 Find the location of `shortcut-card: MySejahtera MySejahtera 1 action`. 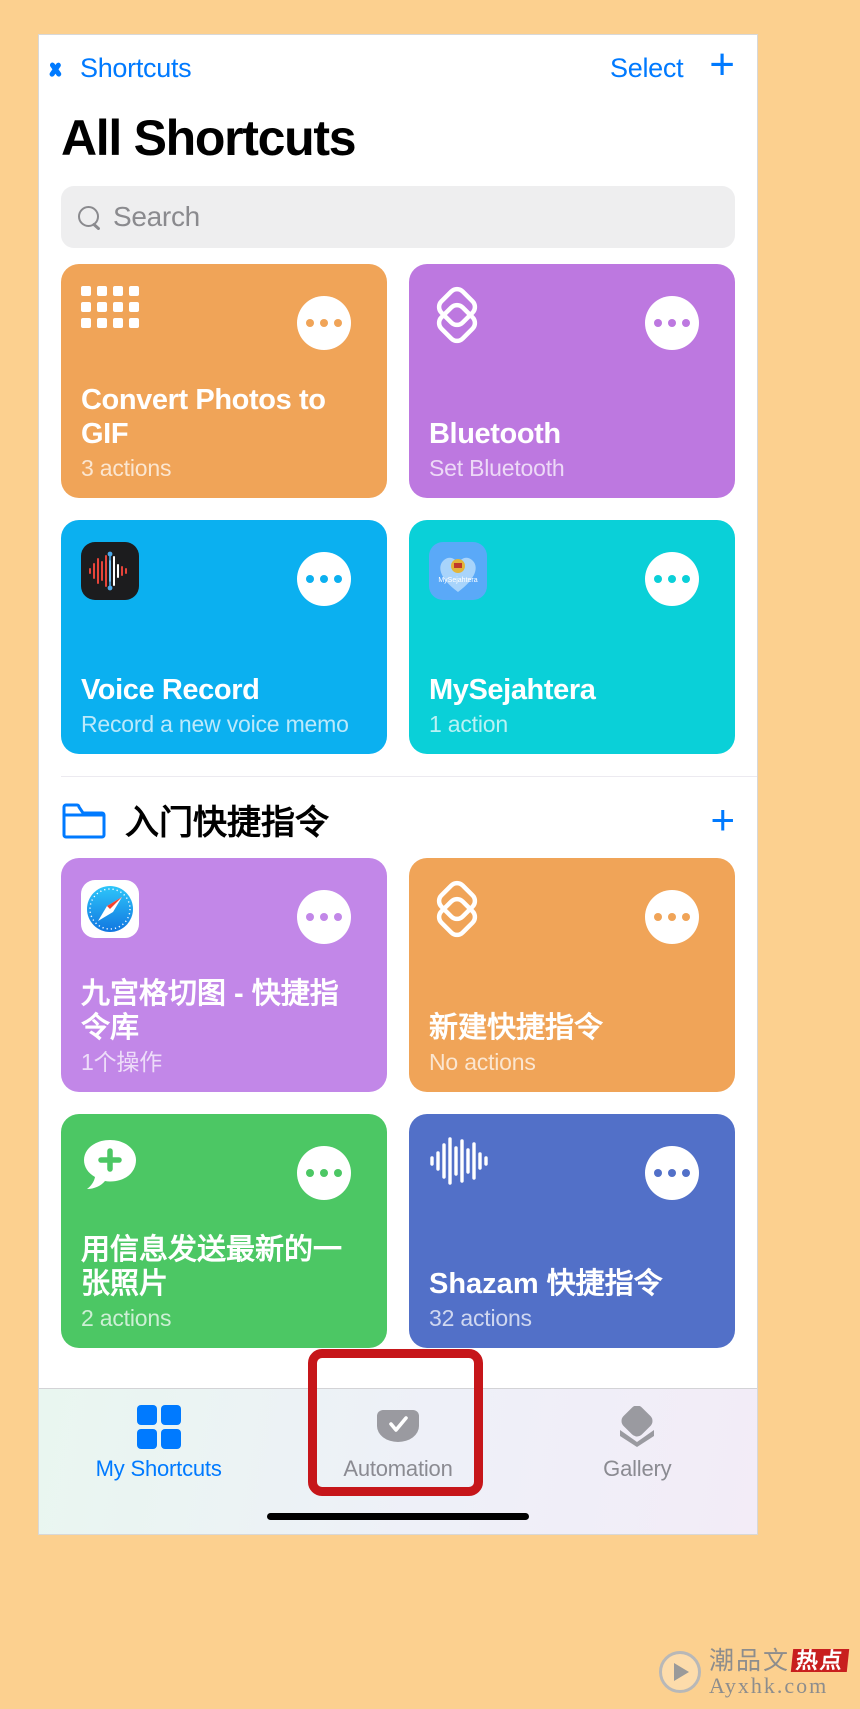

shortcut-card: MySejahtera MySejahtera 1 action is located at coordinates (572, 637).